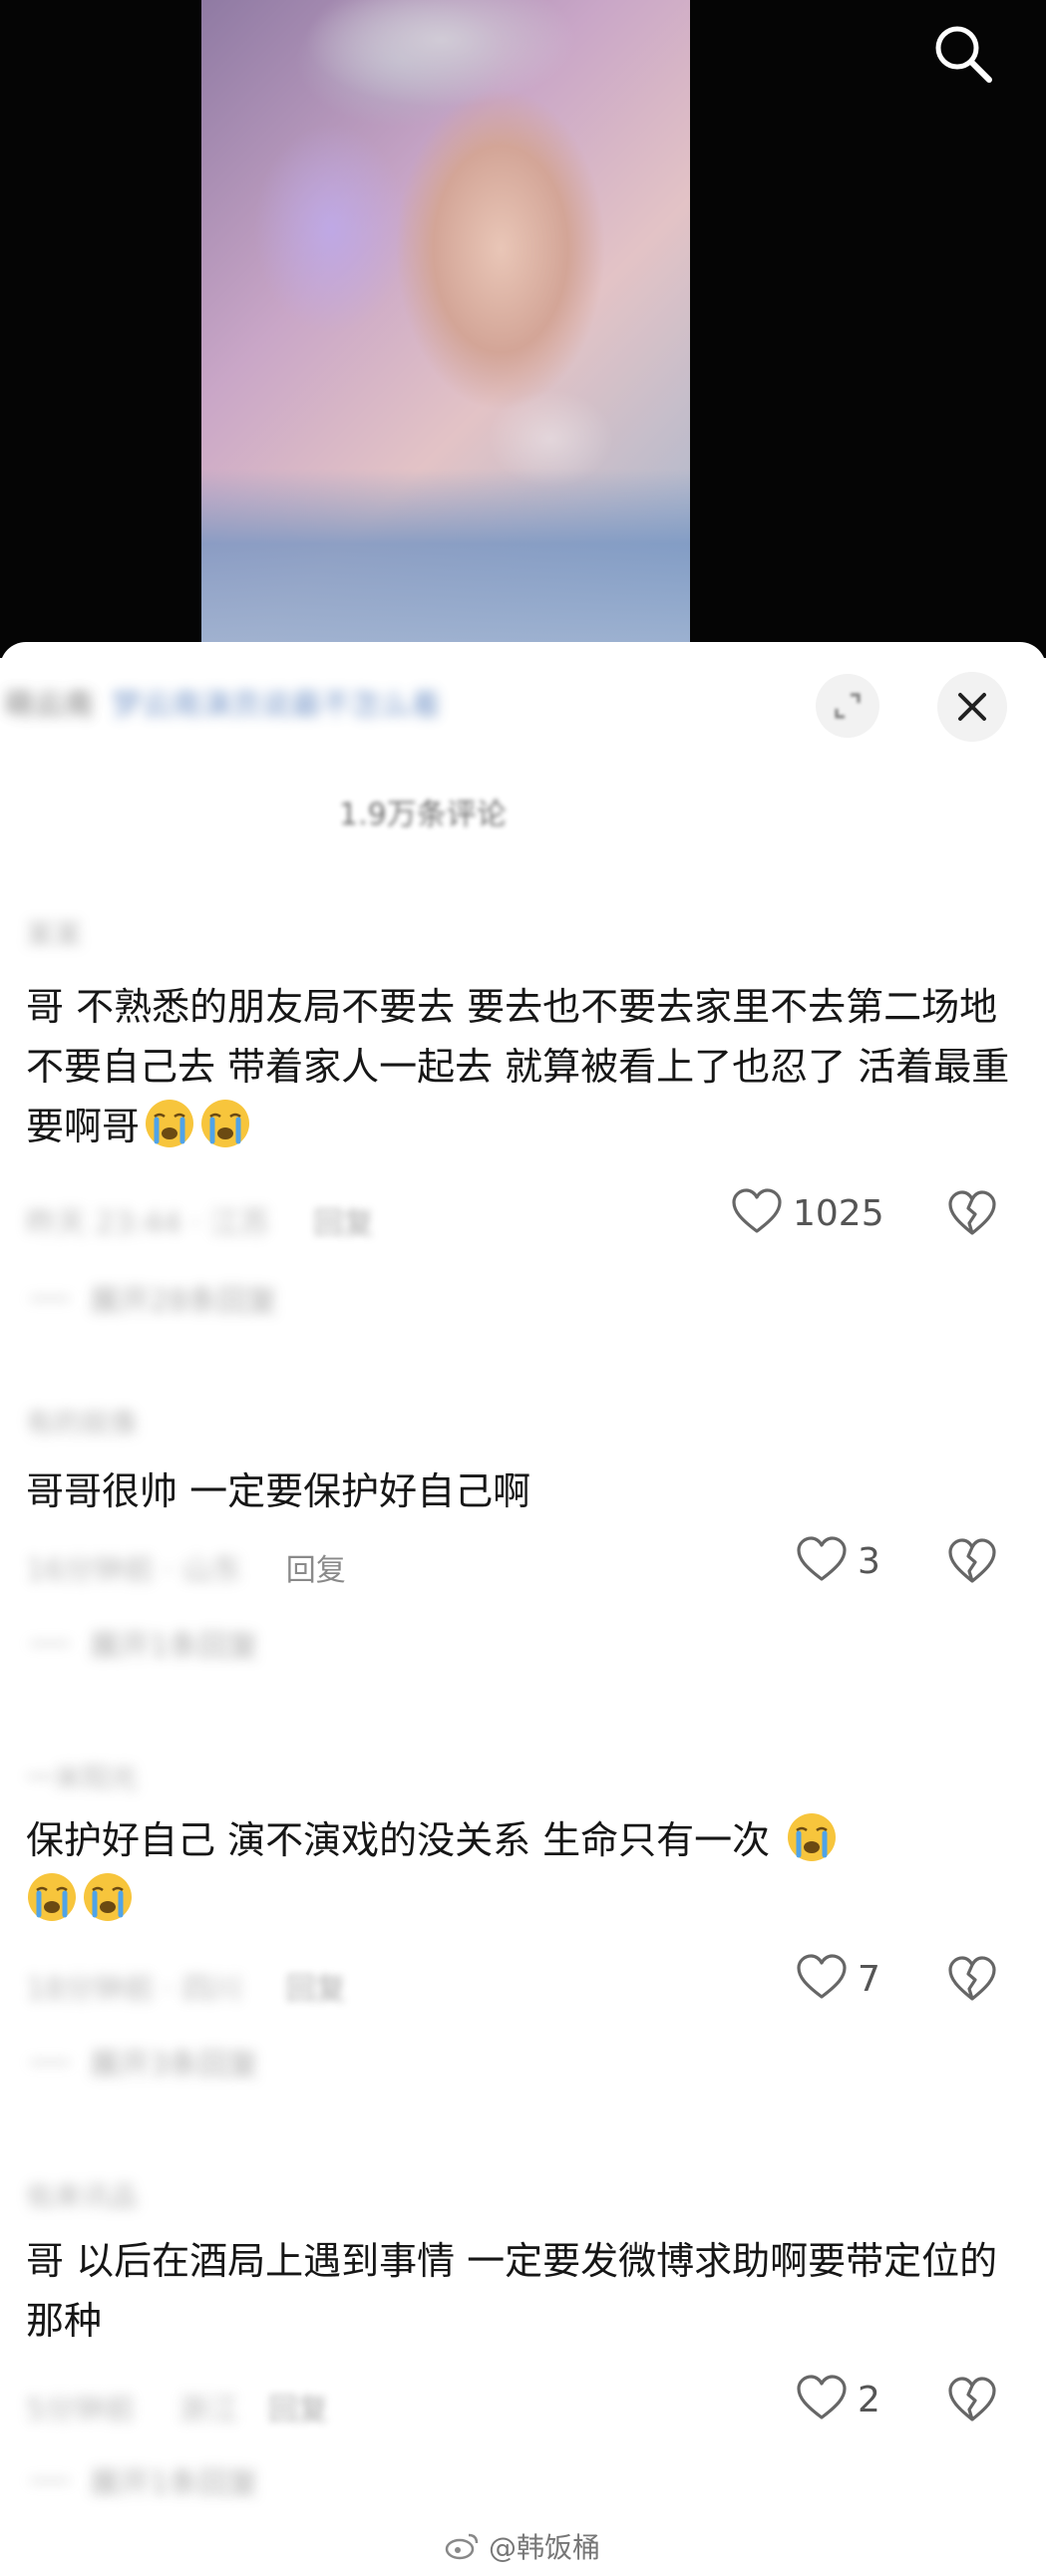 This screenshot has width=1046, height=2576. Describe the element at coordinates (512, 2291) in the screenshot. I see `comment-text: 哥 以后在酒局上遇到事情 一定要发微博求助啊要带定位的那种` at that location.